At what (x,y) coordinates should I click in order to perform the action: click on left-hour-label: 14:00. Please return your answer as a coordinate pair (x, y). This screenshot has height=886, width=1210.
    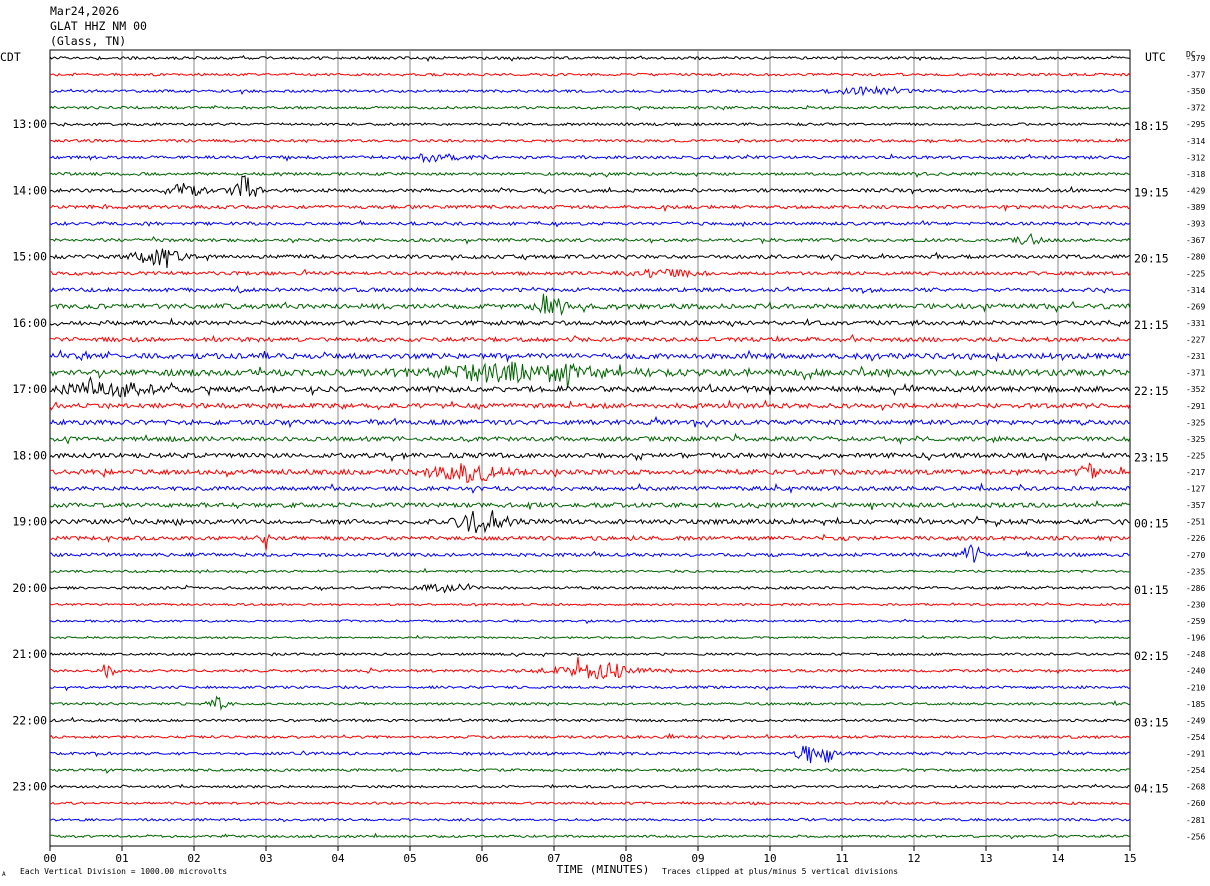
    Looking at the image, I should click on (29, 190).